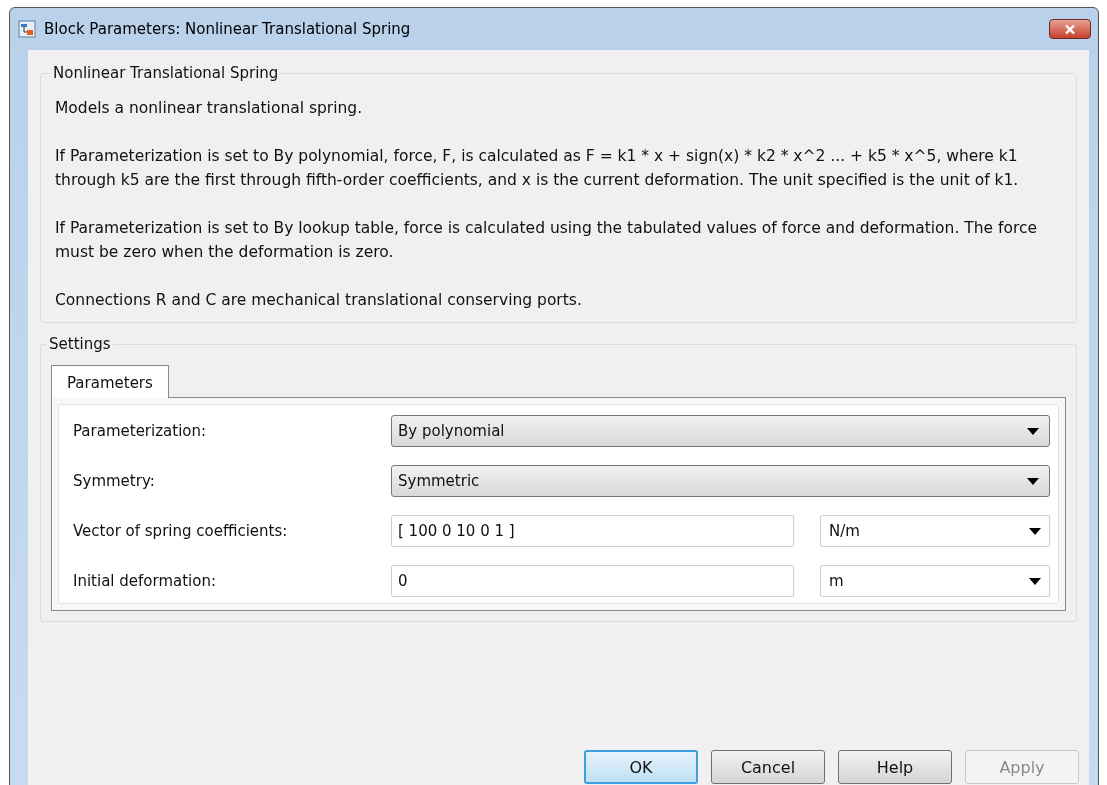 This screenshot has width=1107, height=785. I want to click on unit-dropdown: N/m, so click(935, 531).